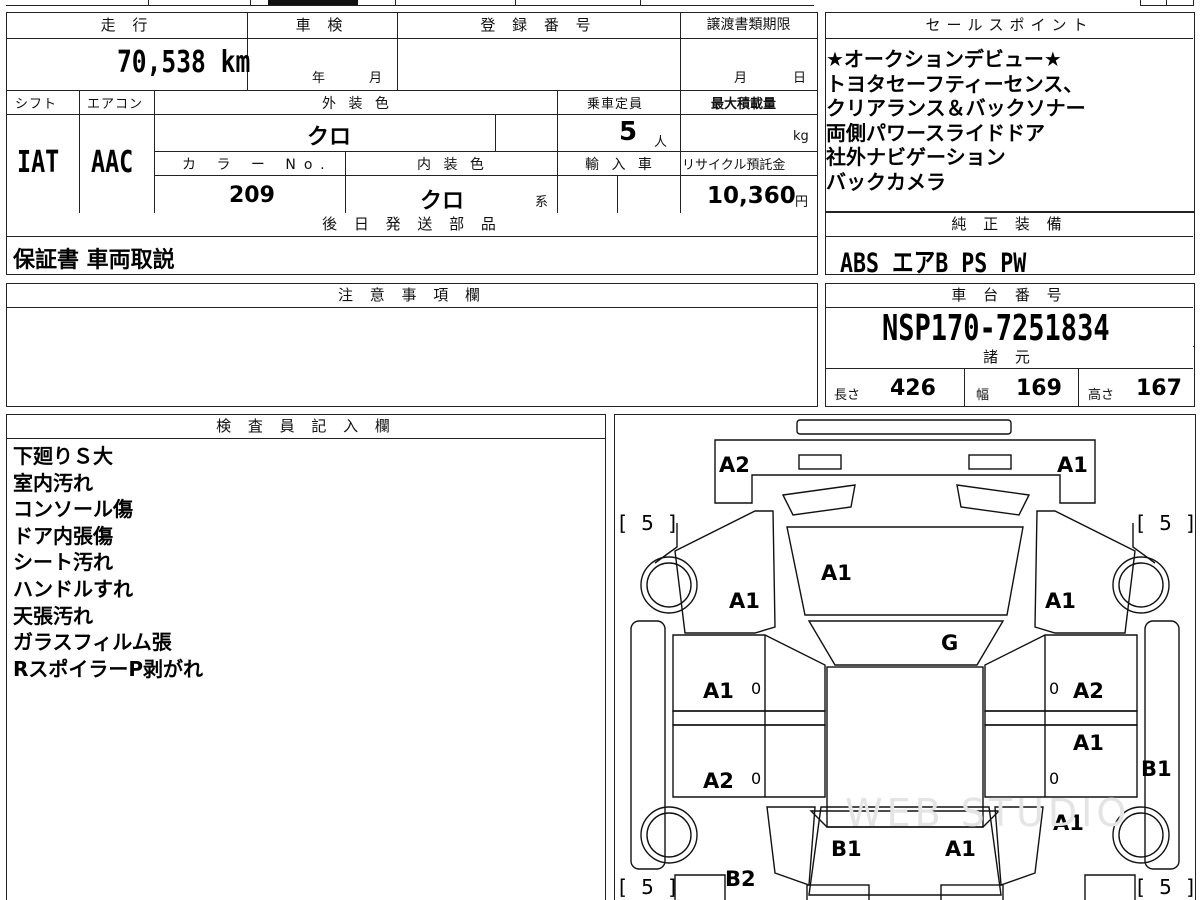 Image resolution: width=1200 pixels, height=900 pixels. I want to click on front-light-right, so click(990, 462).